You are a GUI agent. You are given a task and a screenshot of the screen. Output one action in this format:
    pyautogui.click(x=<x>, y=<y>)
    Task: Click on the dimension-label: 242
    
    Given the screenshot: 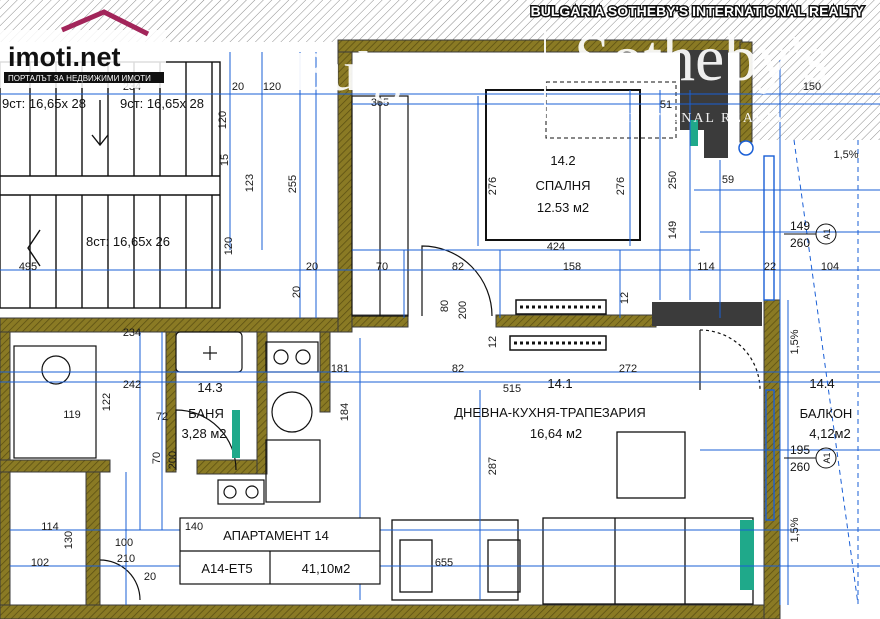 What is the action you would take?
    pyautogui.click(x=132, y=385)
    